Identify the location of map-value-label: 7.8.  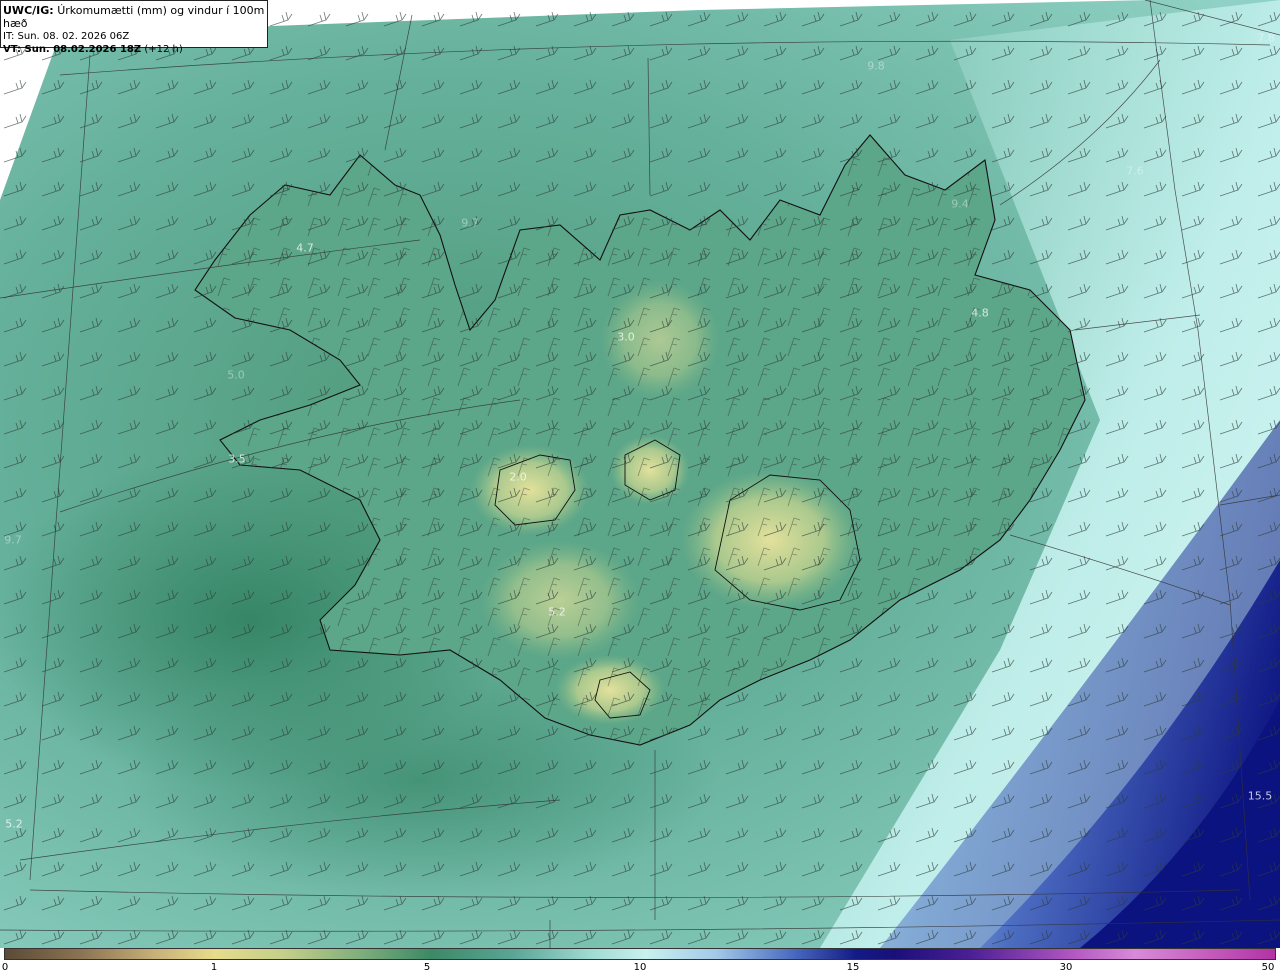
(1266, 38).